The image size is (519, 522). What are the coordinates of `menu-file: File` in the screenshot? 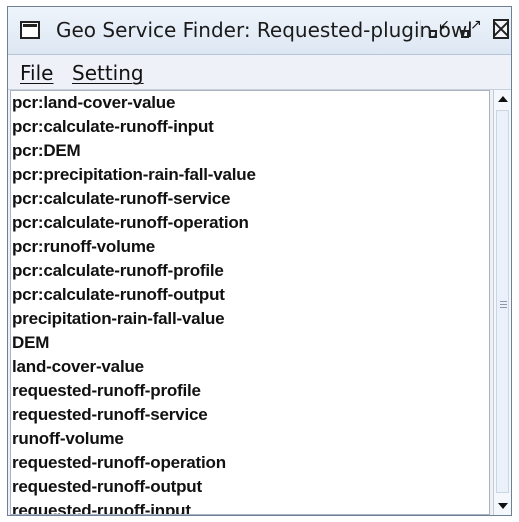 It's located at (36, 73).